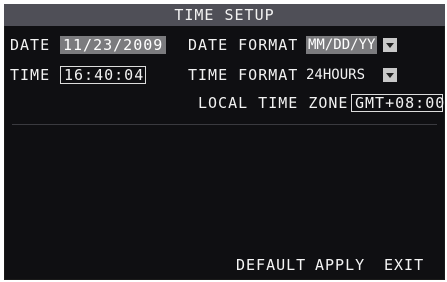 Image resolution: width=447 pixels, height=282 pixels. What do you see at coordinates (340, 265) in the screenshot?
I see `apply-button: APPLY` at bounding box center [340, 265].